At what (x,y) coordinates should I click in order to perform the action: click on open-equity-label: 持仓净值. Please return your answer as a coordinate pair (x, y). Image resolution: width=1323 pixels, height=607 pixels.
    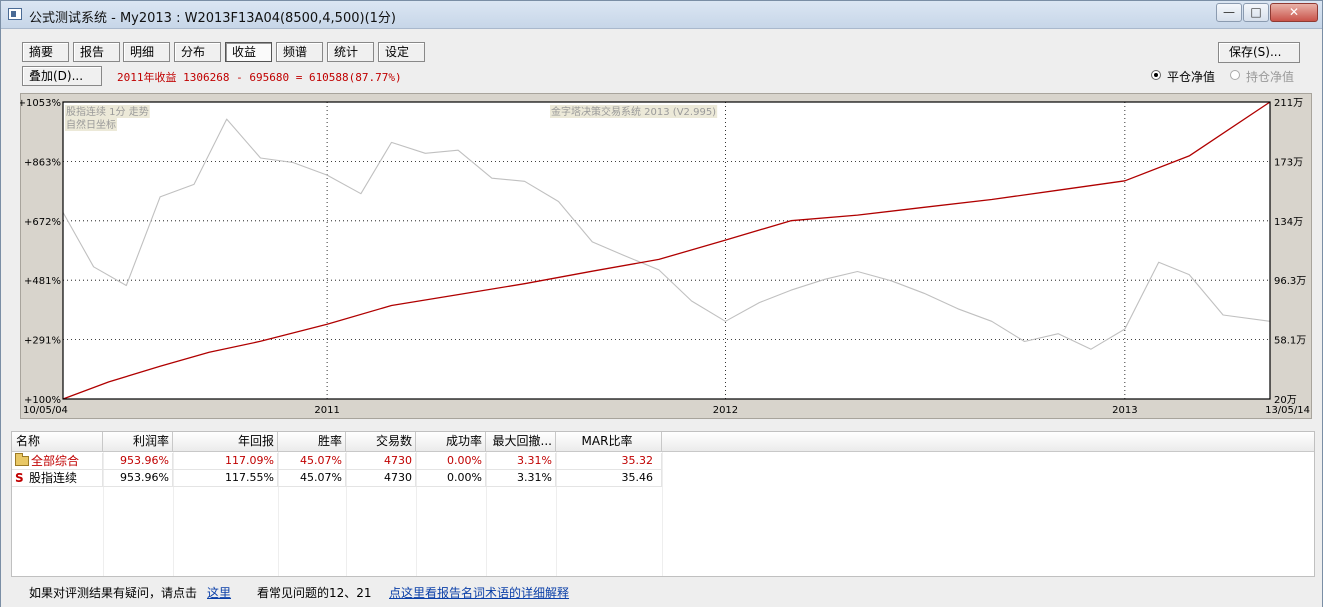
    Looking at the image, I should click on (1270, 76).